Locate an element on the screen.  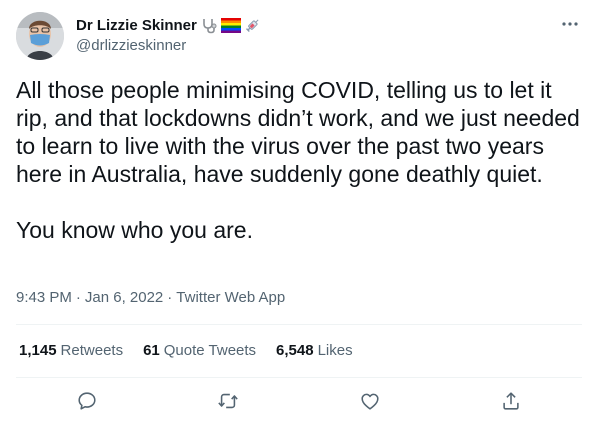
author-name-row: Dr Lizzie Skinner is located at coordinates (168, 25).